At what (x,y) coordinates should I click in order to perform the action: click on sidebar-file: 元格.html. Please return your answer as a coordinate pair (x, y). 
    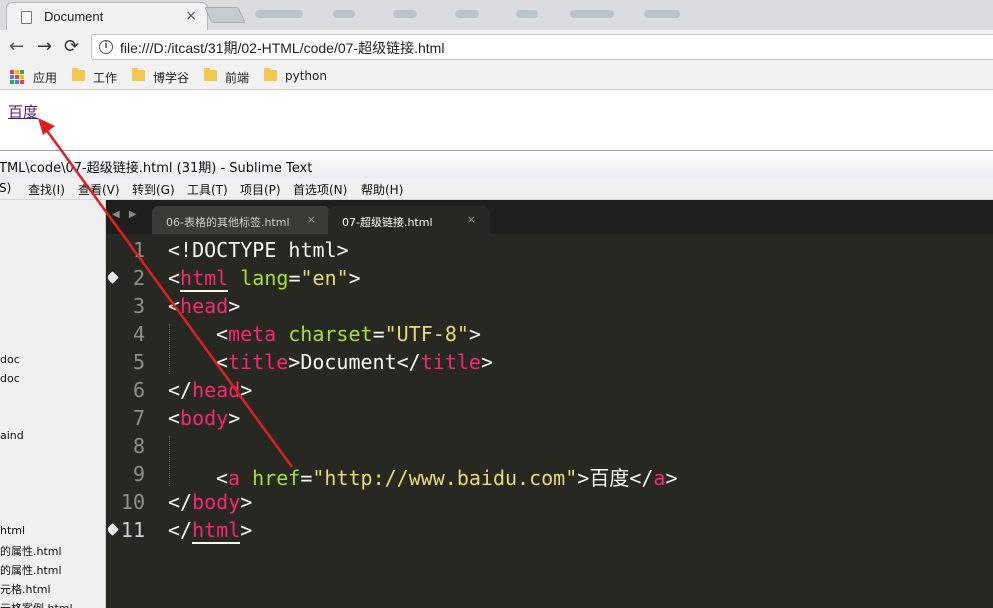
    Looking at the image, I should click on (25, 589).